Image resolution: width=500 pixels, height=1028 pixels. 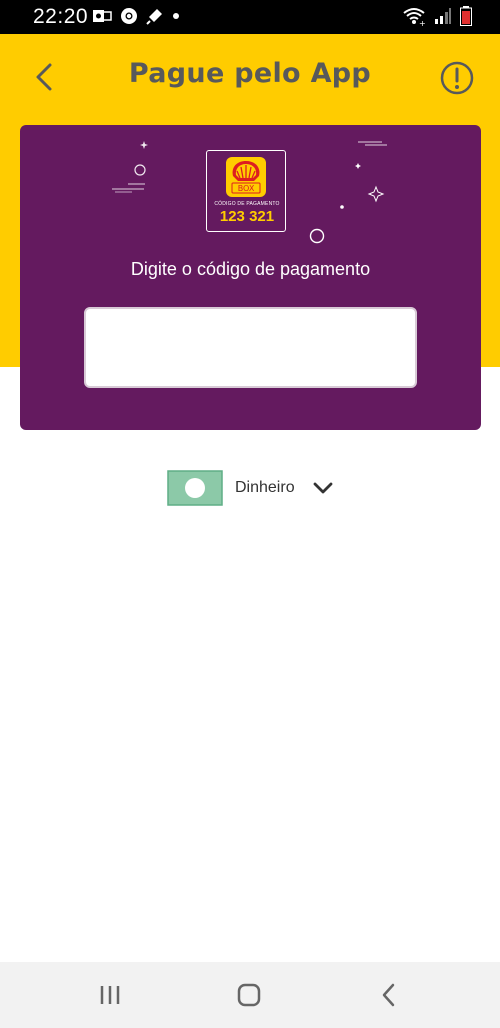 I want to click on home-icon, so click(x=249, y=995).